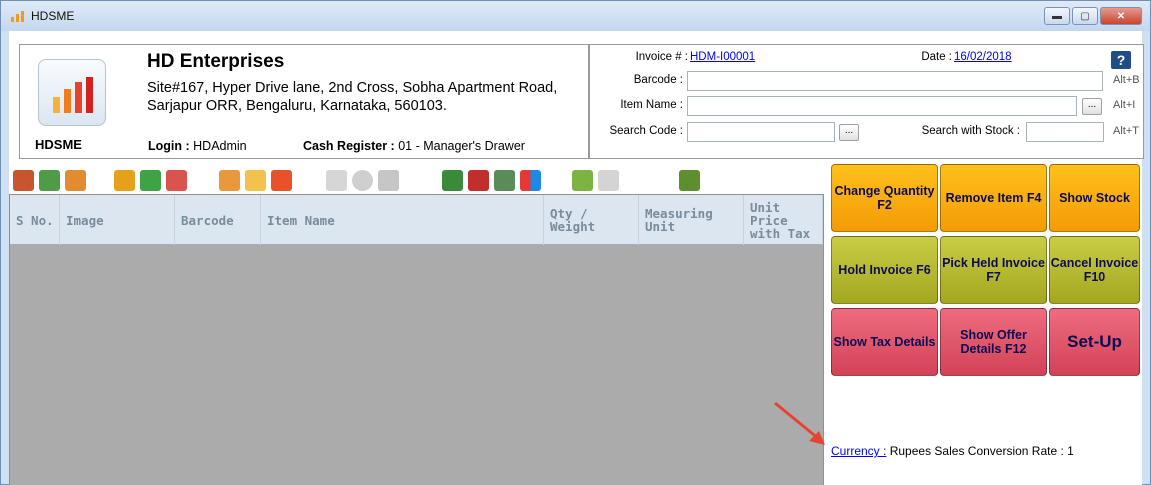 The width and height of the screenshot is (1151, 485). Describe the element at coordinates (983, 57) in the screenshot. I see `date-link: 16/02/2018` at that location.